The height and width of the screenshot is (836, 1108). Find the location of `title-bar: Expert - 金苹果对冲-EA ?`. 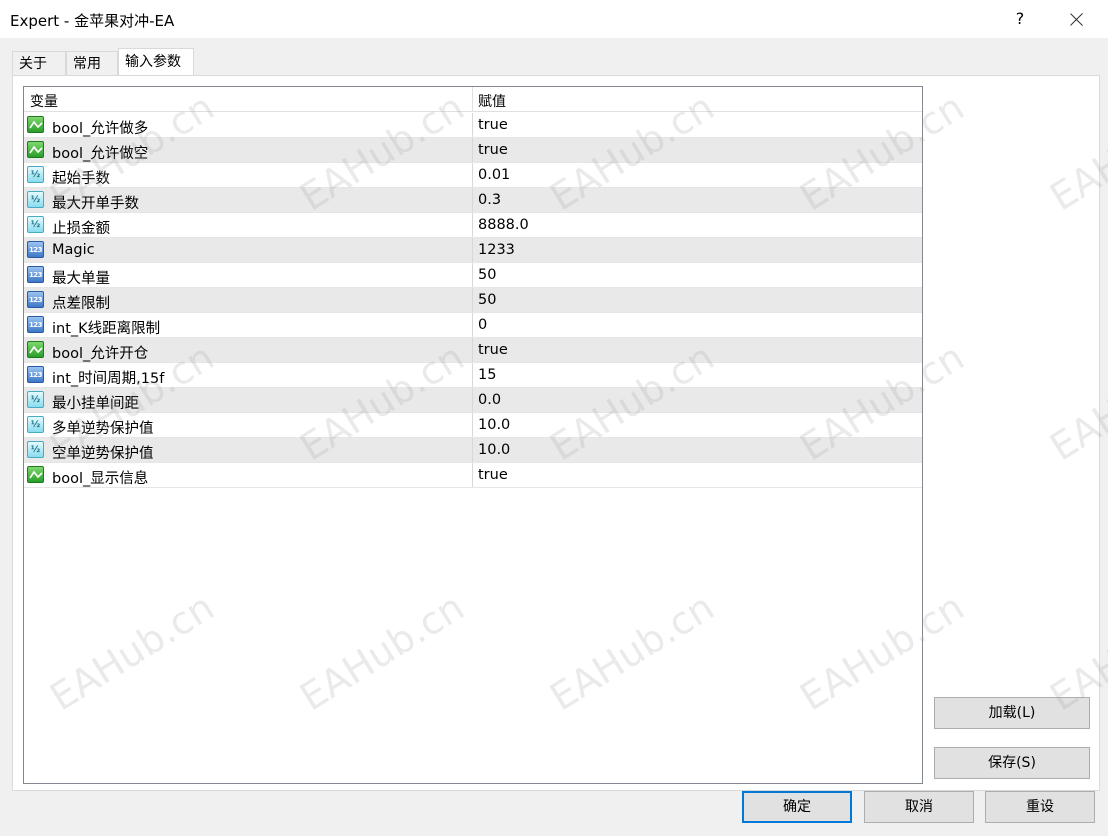

title-bar: Expert - 金苹果对冲-EA ? is located at coordinates (554, 19).